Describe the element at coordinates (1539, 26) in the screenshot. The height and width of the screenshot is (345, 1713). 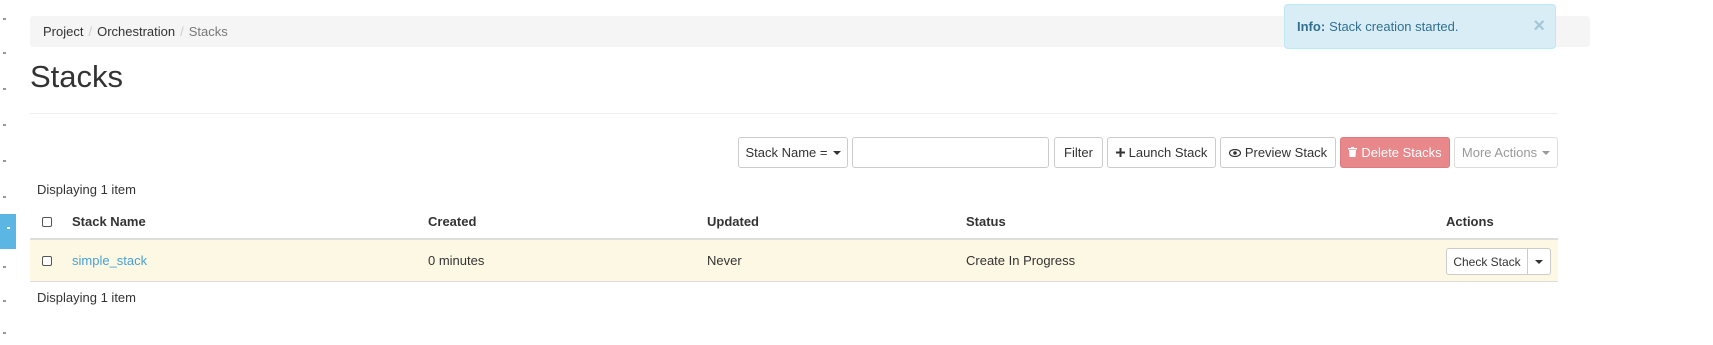
I see `close-icon: ×` at that location.